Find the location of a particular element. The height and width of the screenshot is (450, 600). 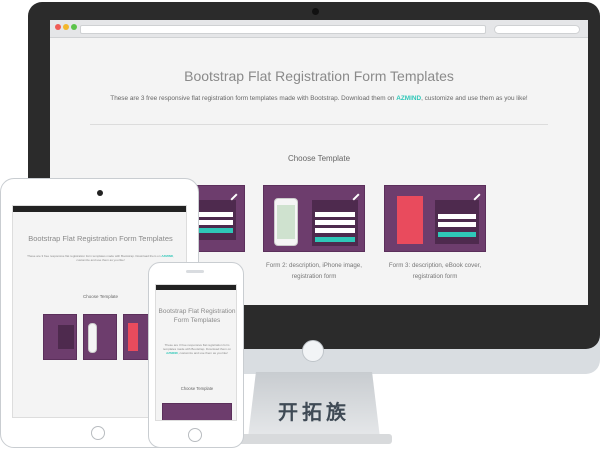

iphone-choose-heading: Choose Template is located at coordinates (197, 388).